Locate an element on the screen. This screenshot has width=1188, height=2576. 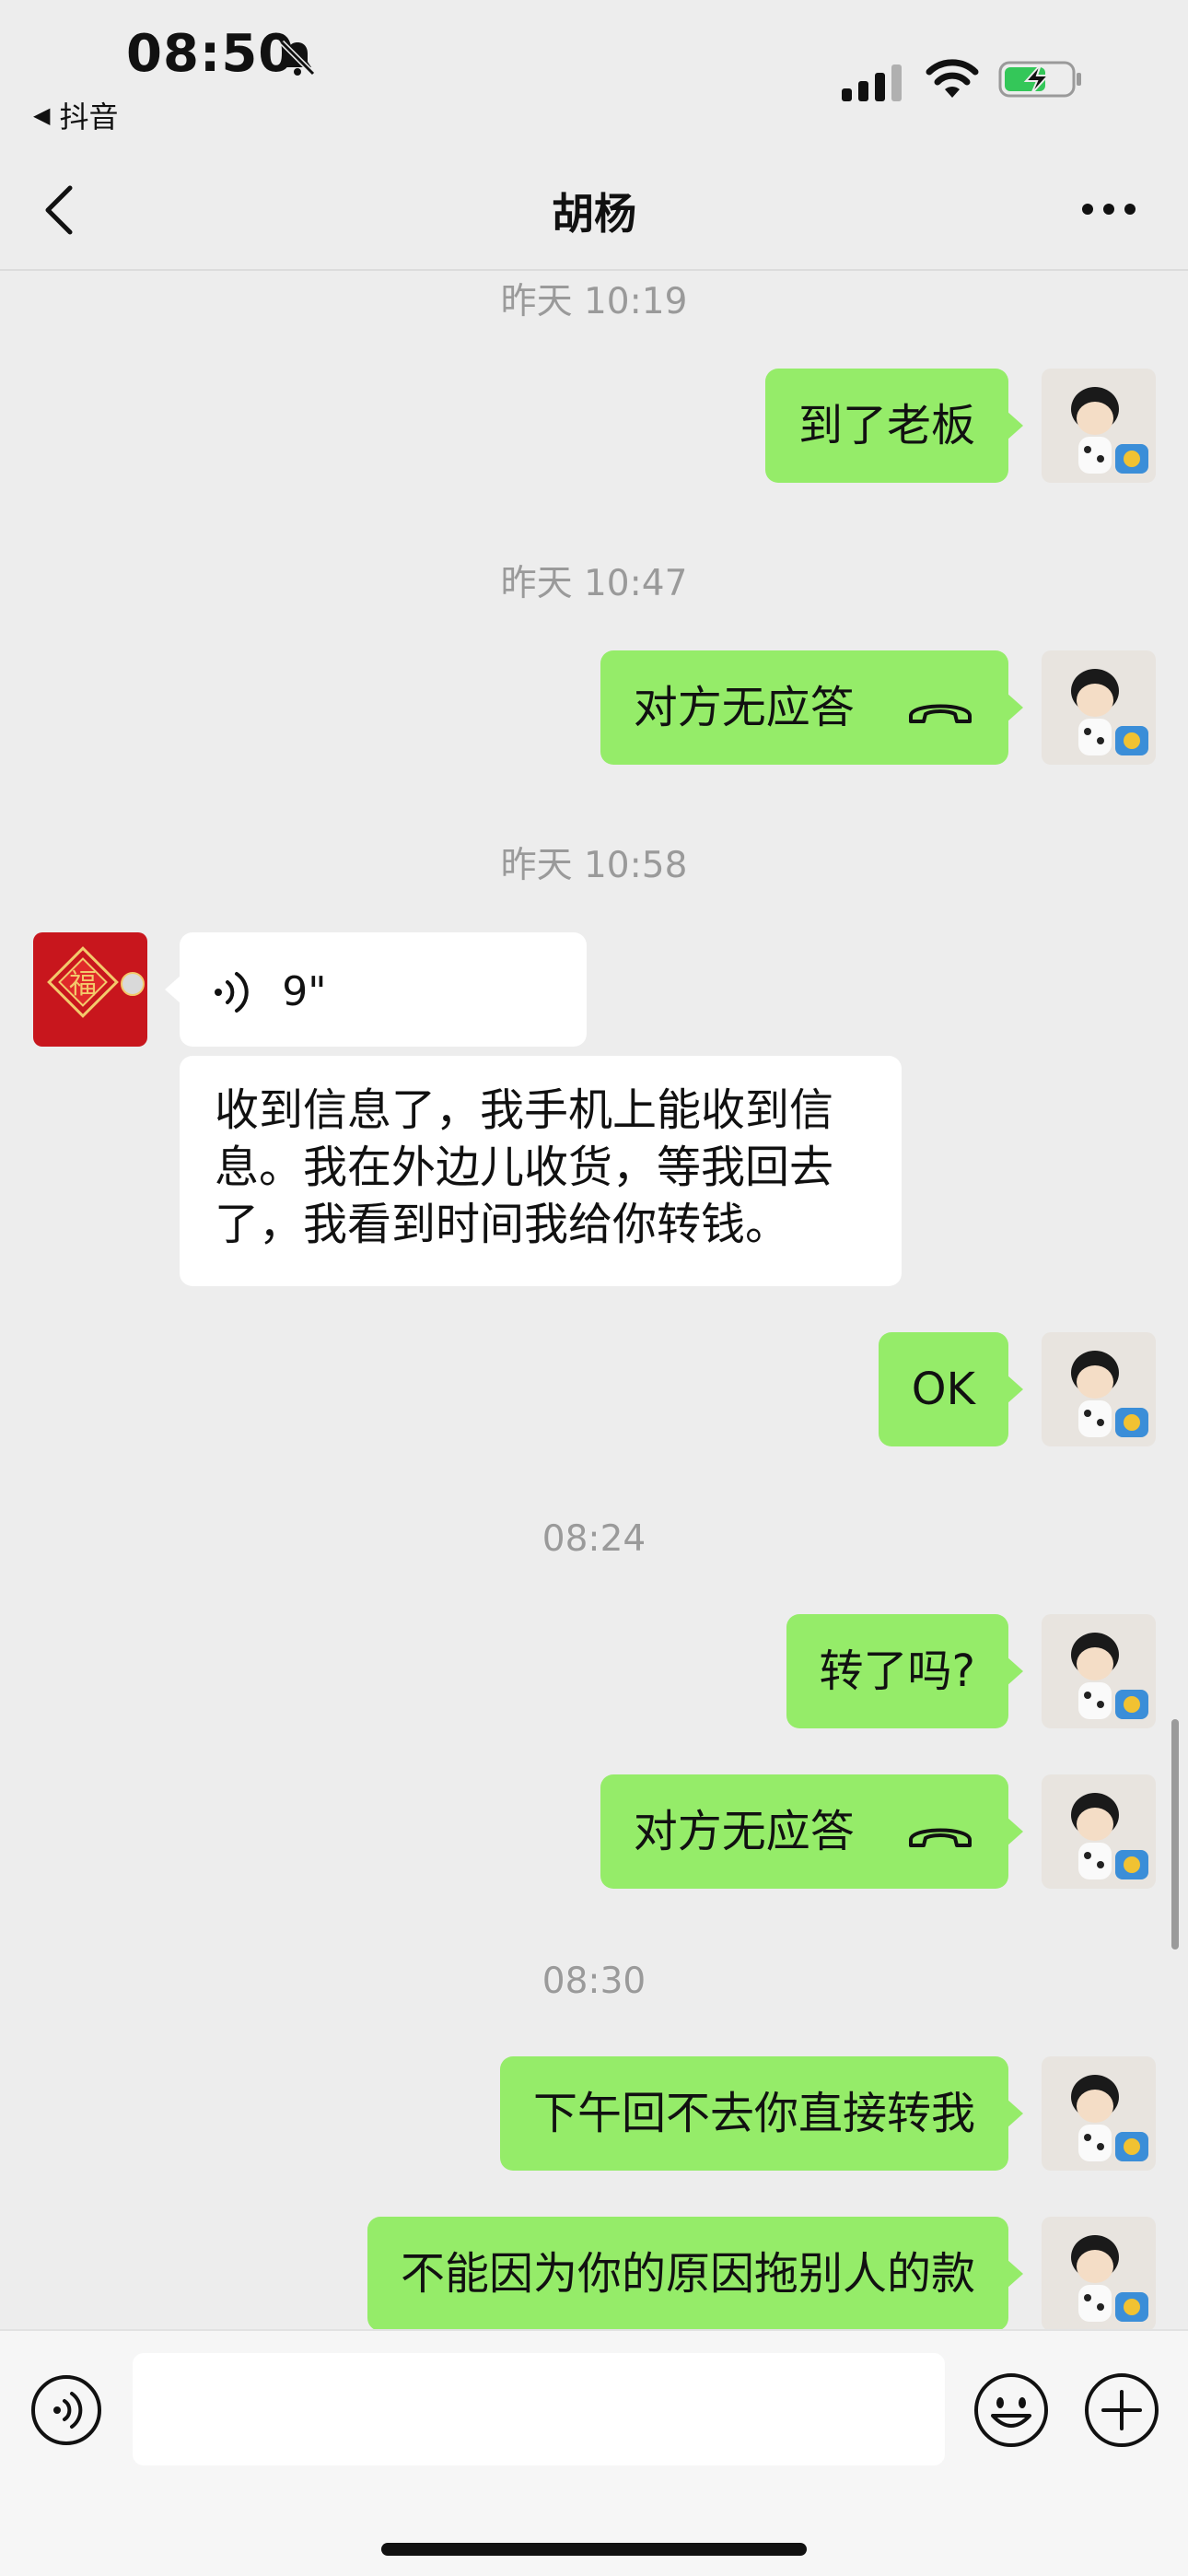
wifi-icon is located at coordinates (952, 78).